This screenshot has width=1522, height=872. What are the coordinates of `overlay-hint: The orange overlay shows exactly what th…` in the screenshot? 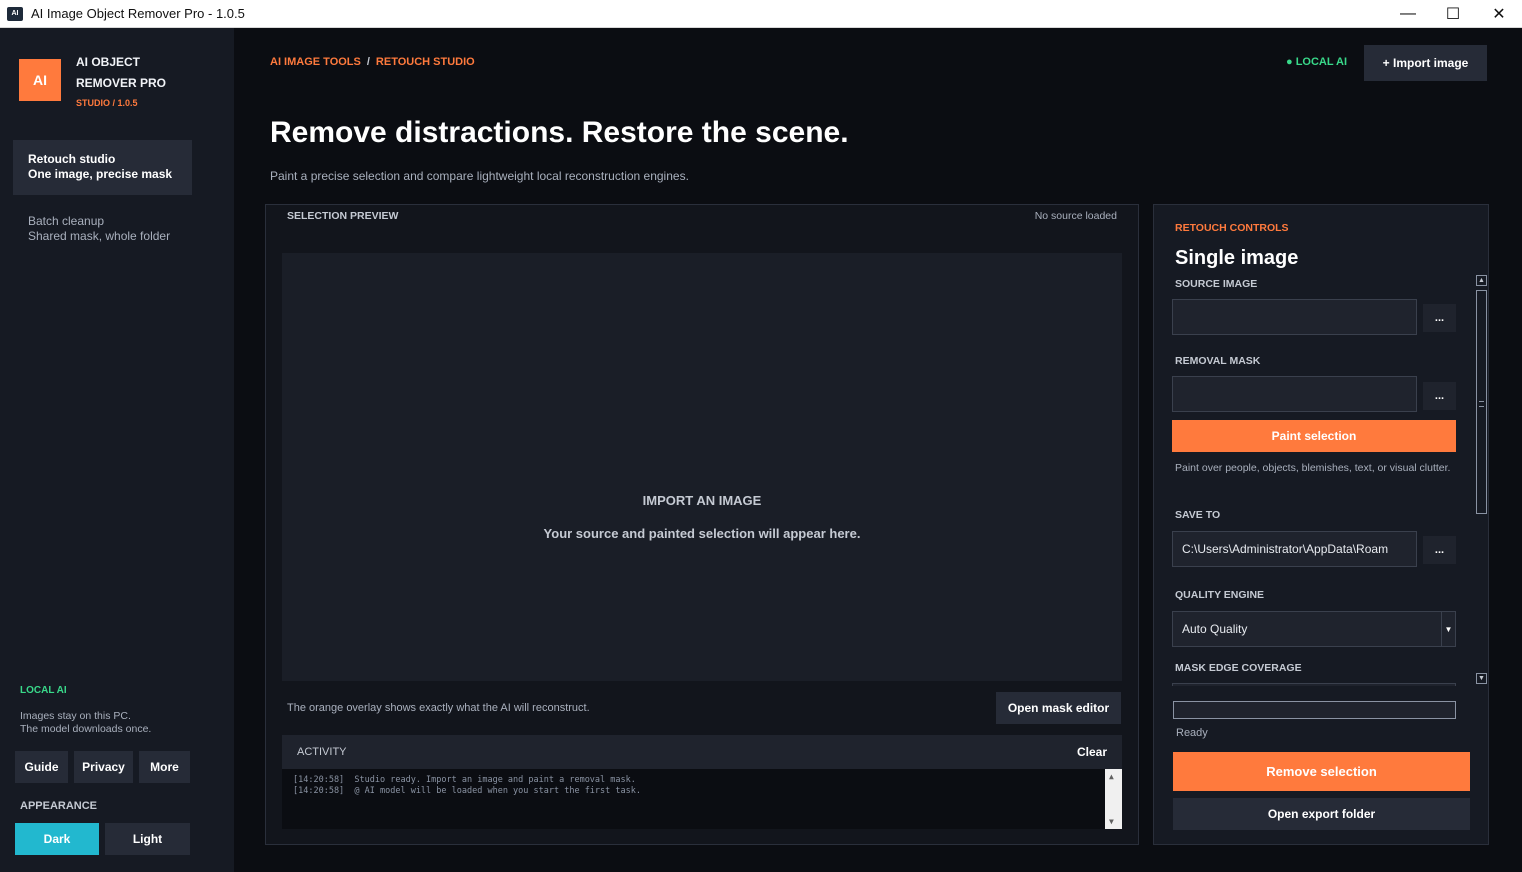 It's located at (438, 708).